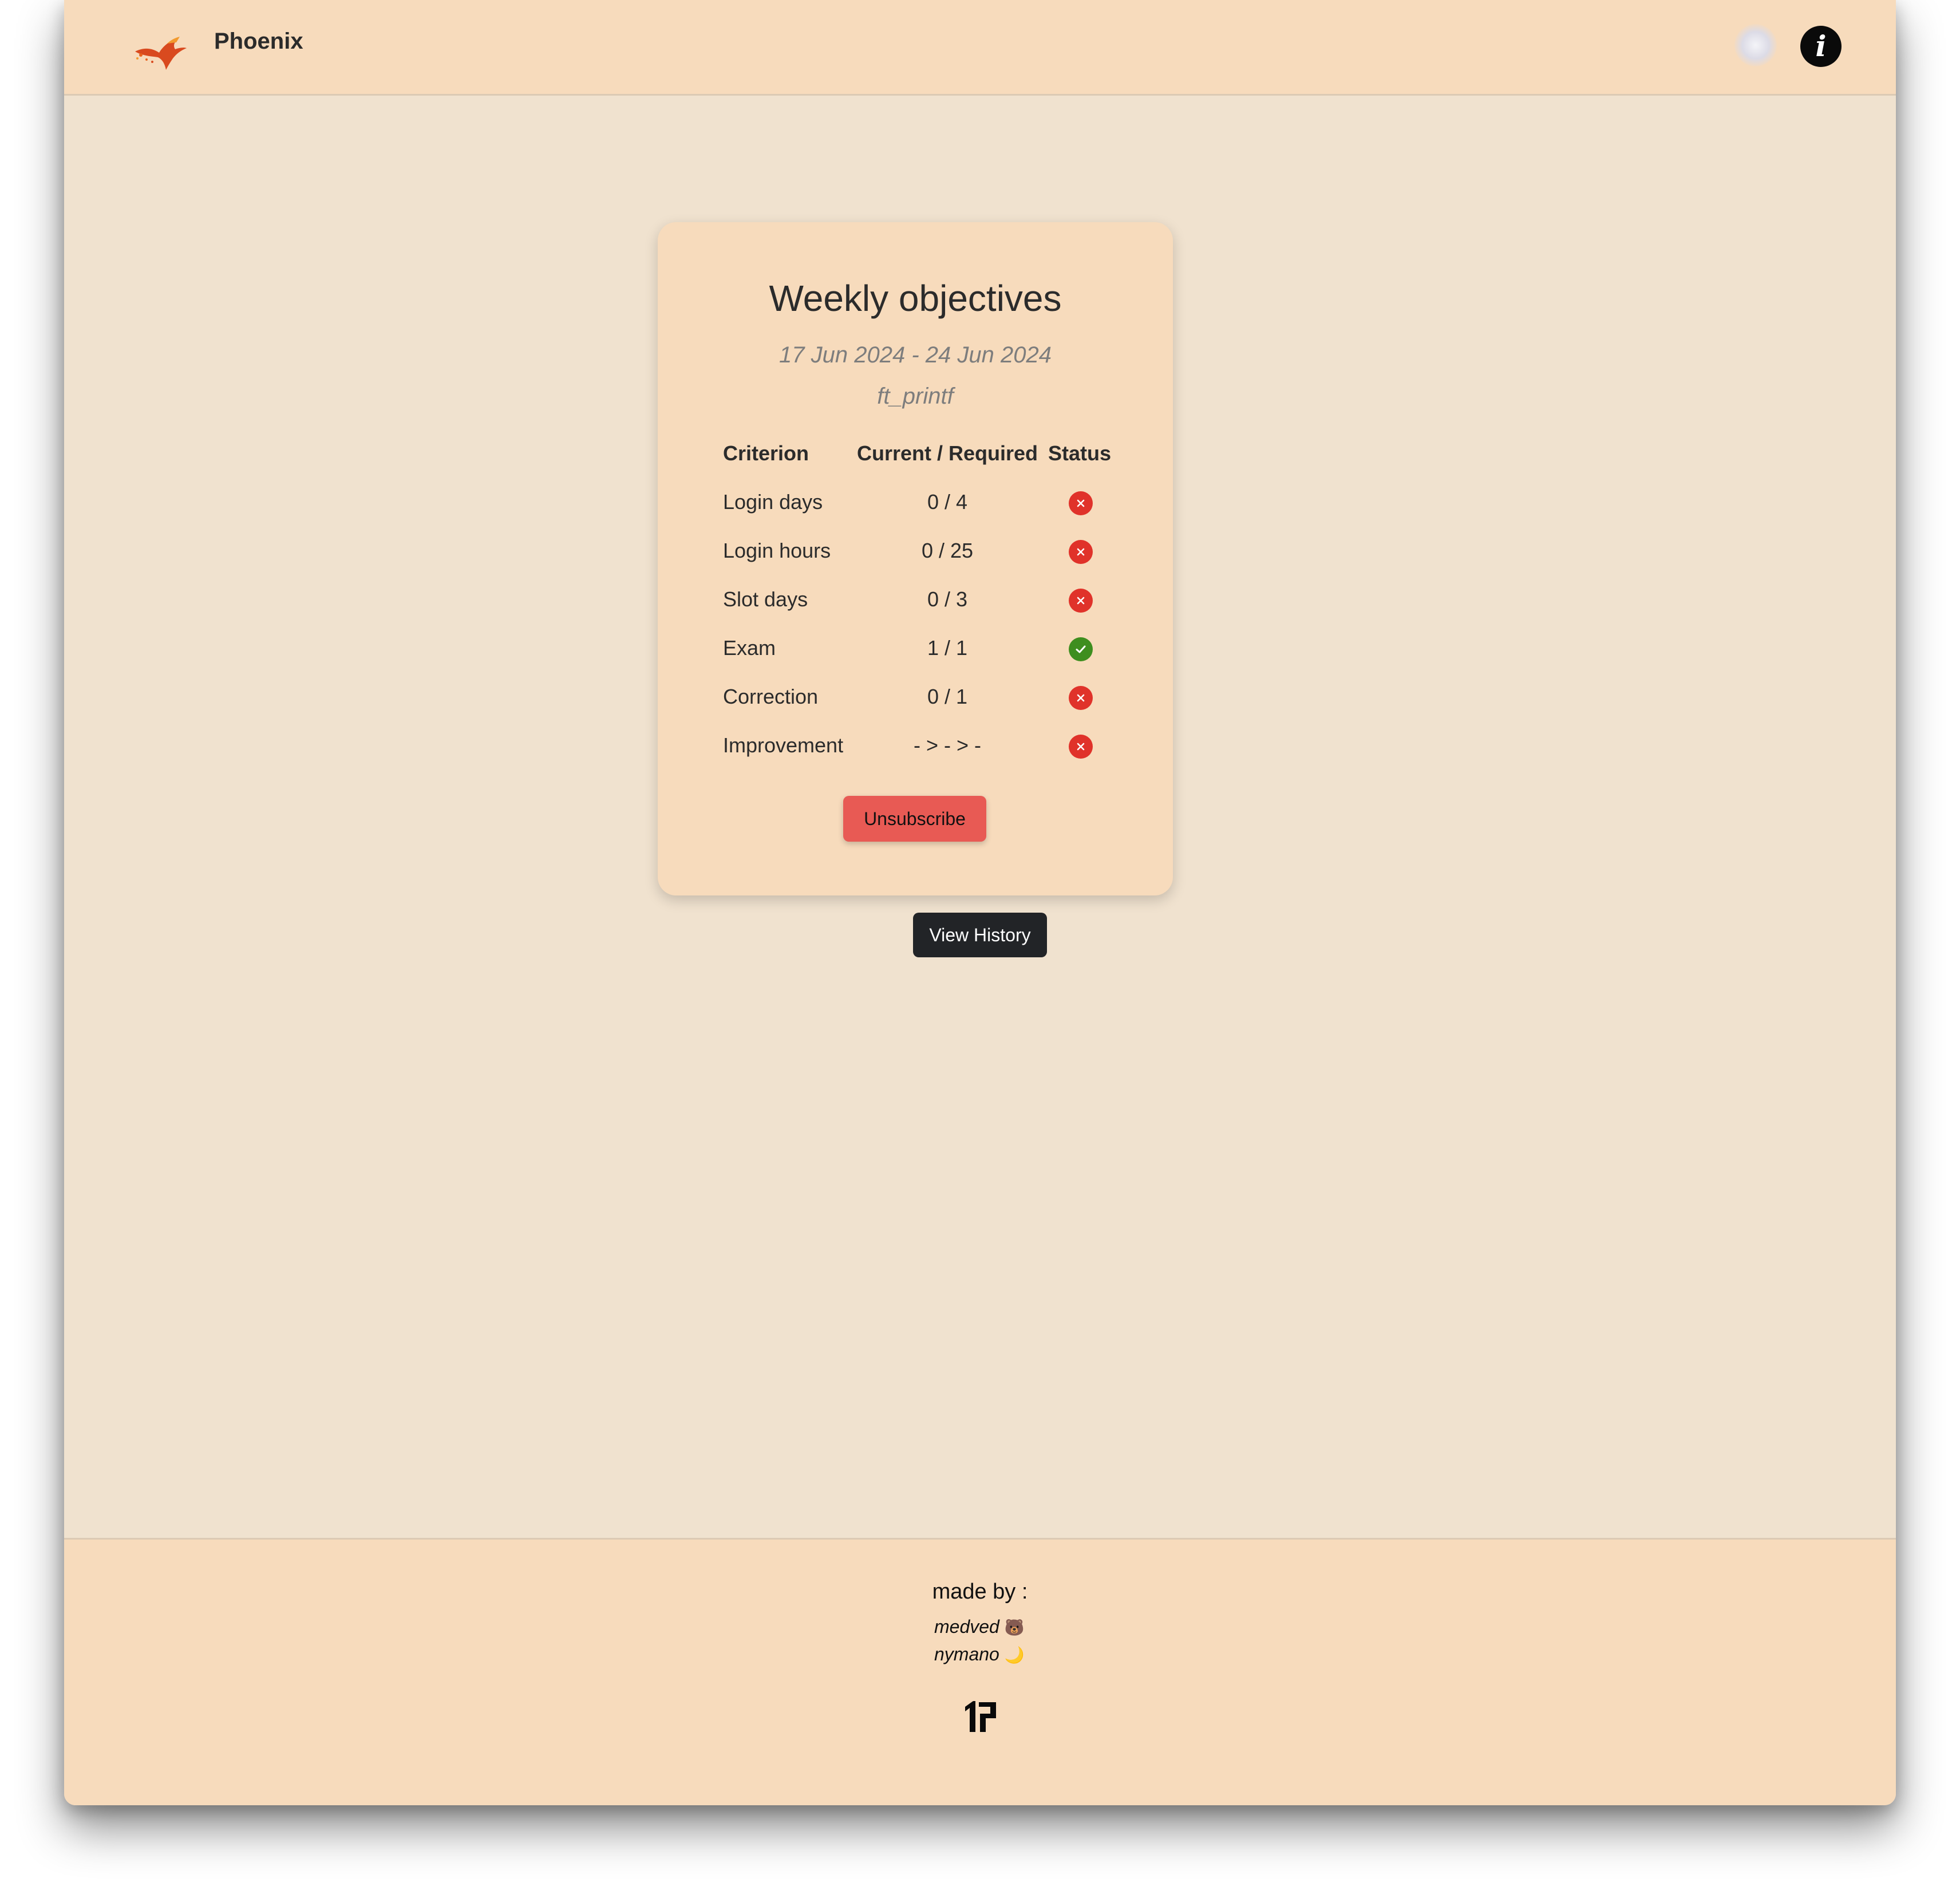 This screenshot has width=1960, height=1890. I want to click on author-name: medved, so click(967, 1626).